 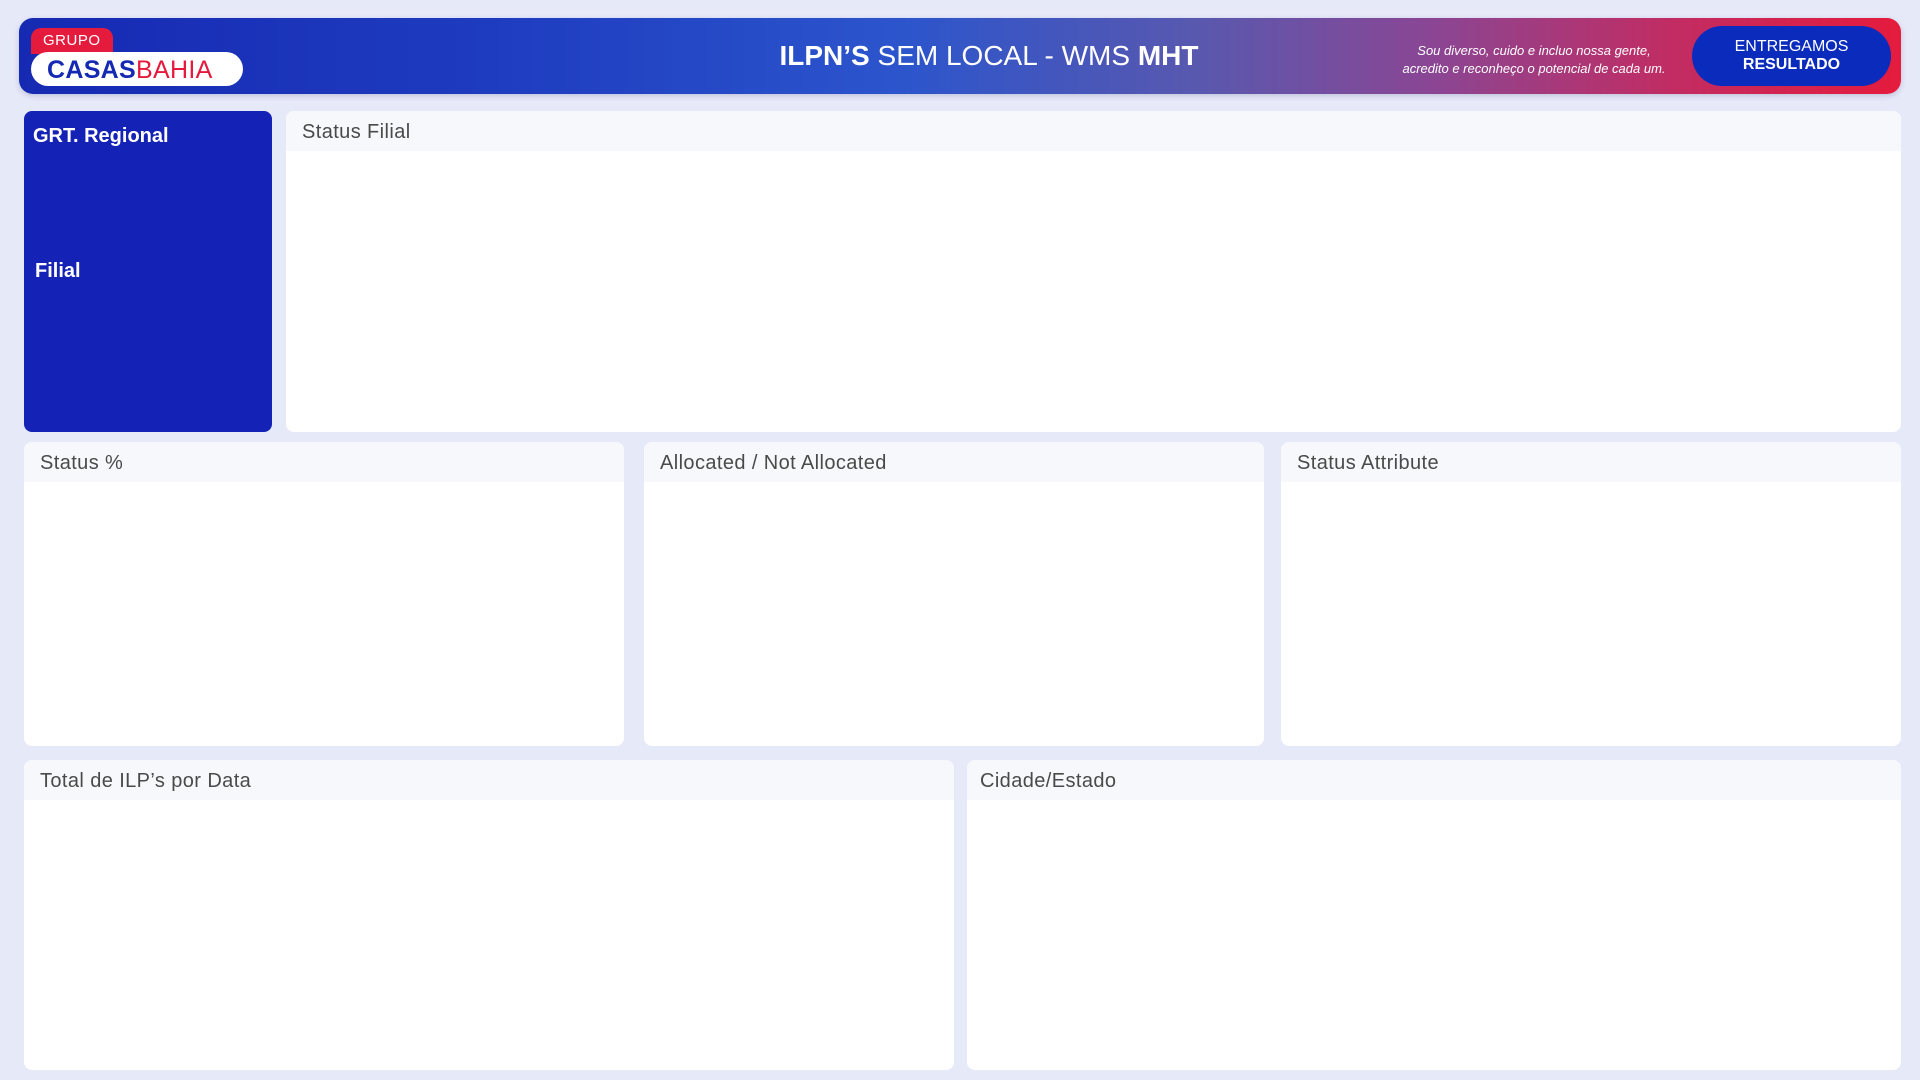 I want to click on filter-filial-label: Filial, so click(x=58, y=271).